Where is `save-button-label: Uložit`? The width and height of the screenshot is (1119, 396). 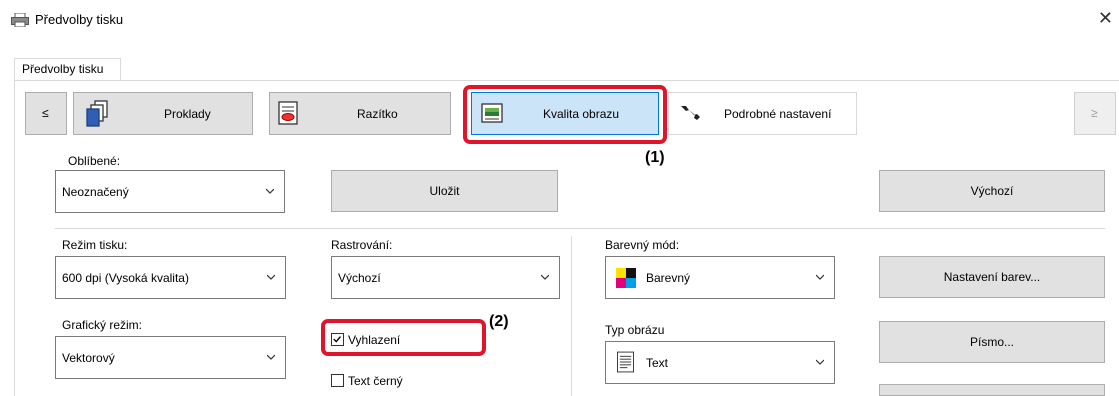 save-button-label: Uložit is located at coordinates (444, 191).